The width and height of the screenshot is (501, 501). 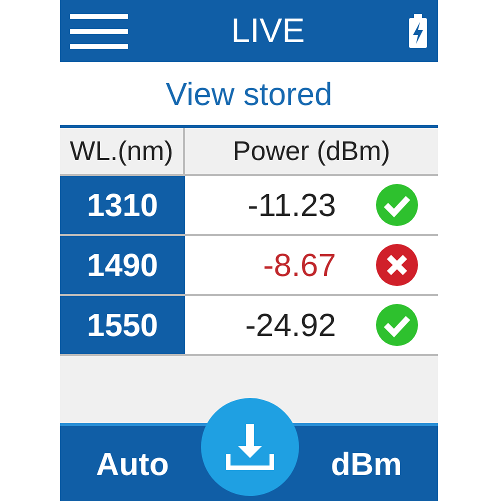 What do you see at coordinates (268, 31) in the screenshot?
I see `screen-title: LIVE` at bounding box center [268, 31].